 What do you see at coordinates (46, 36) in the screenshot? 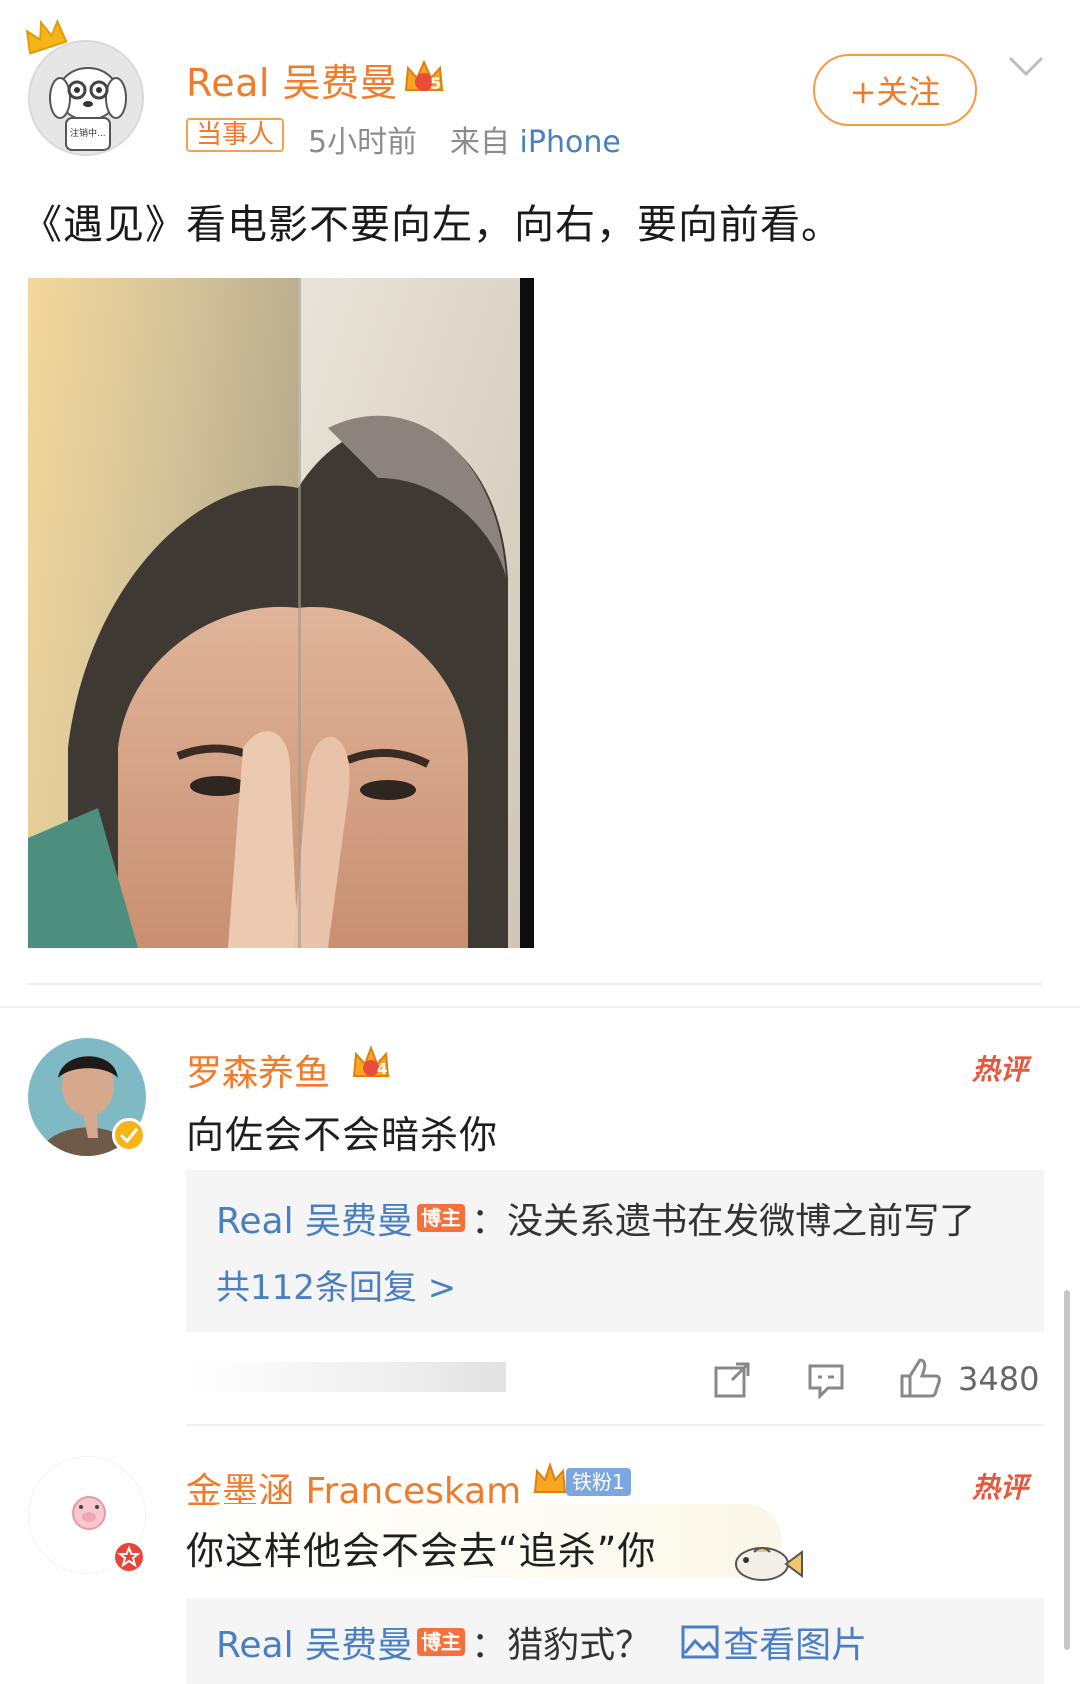
I see `crown-icon` at bounding box center [46, 36].